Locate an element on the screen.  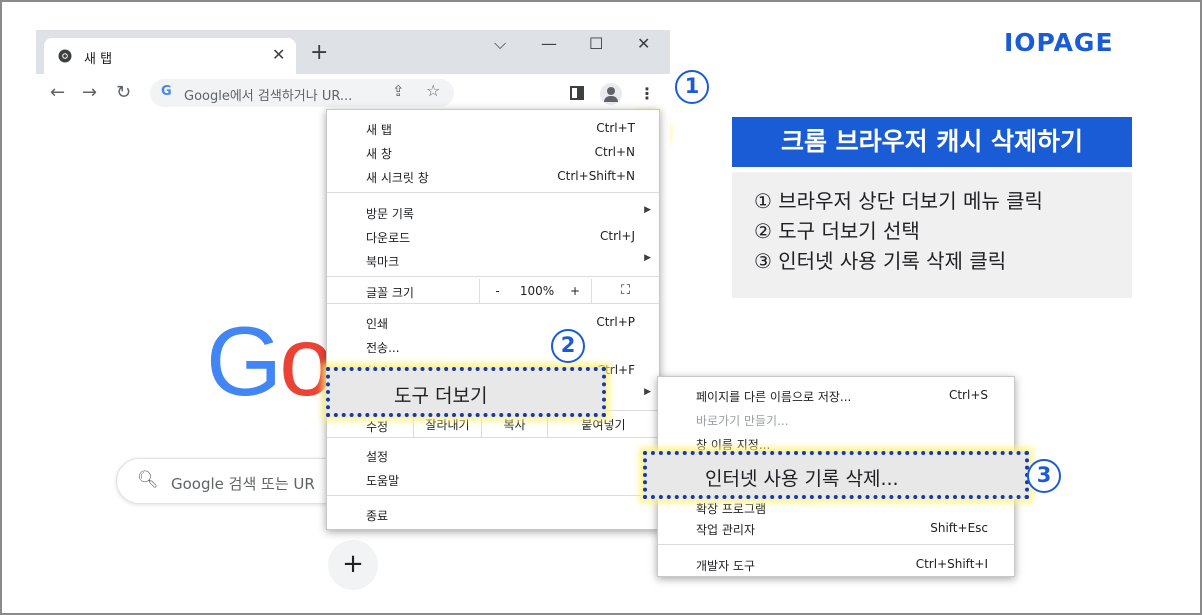
submenu-label: 작업 관리자 is located at coordinates (726, 530).